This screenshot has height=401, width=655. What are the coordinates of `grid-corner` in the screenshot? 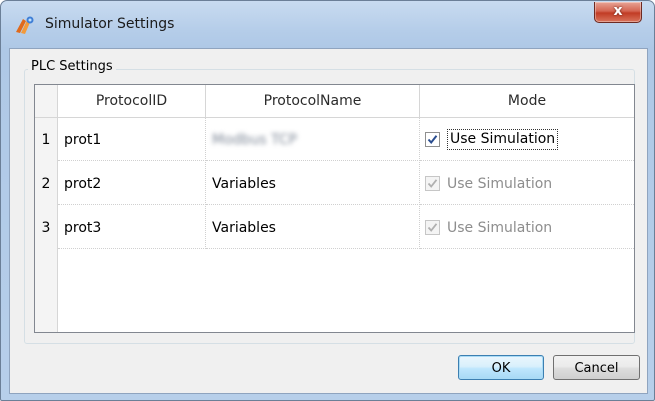 It's located at (46, 101).